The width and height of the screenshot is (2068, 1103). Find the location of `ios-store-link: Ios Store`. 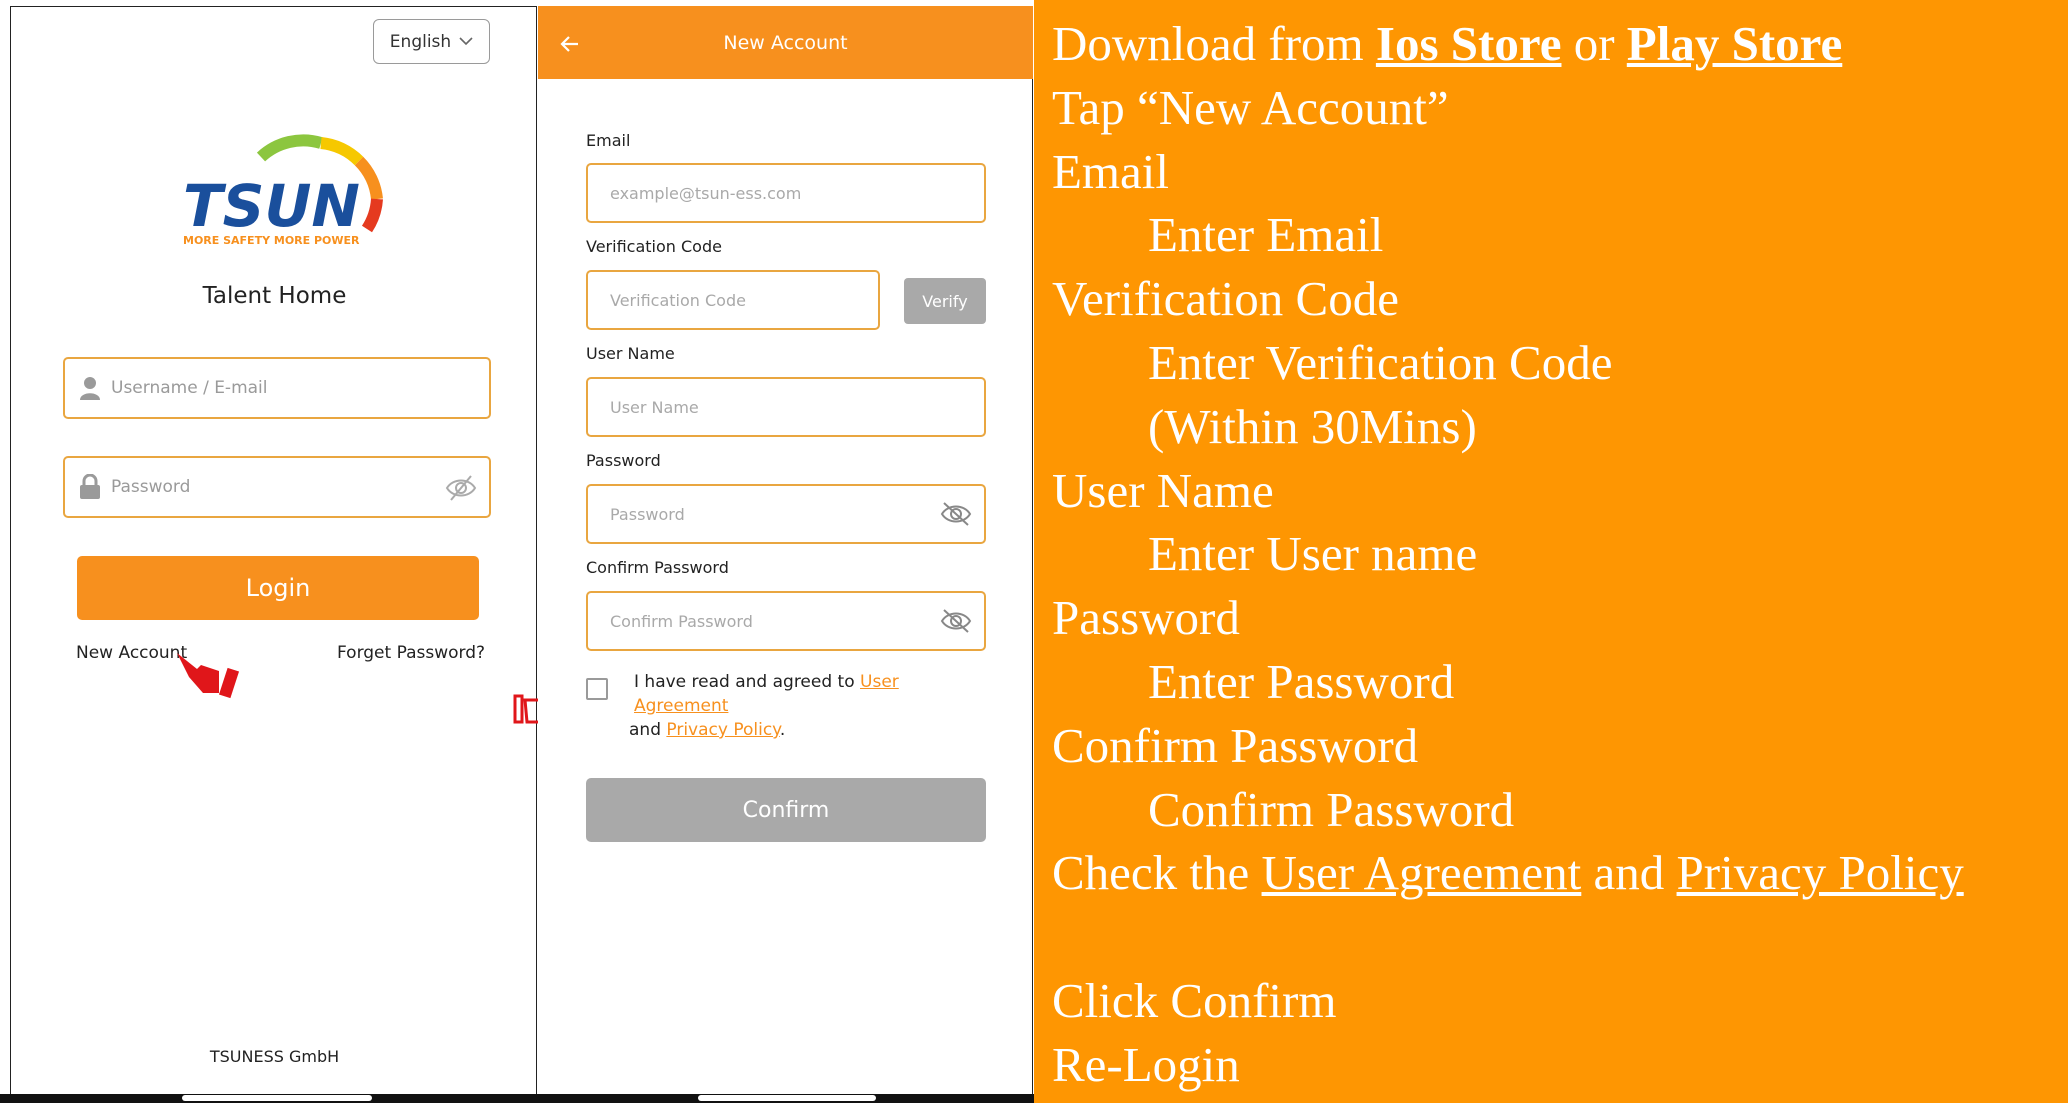

ios-store-link: Ios Store is located at coordinates (1469, 43).